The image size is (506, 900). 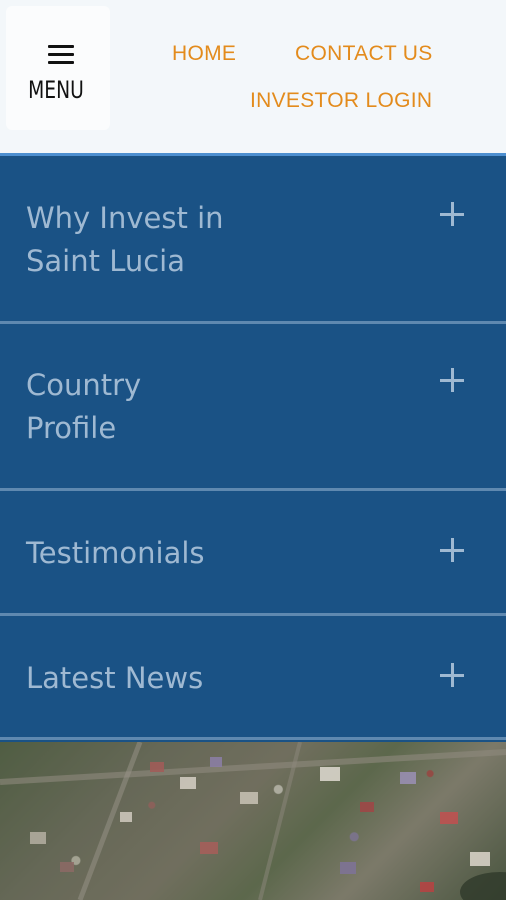 What do you see at coordinates (364, 54) in the screenshot?
I see `nav-contact-link: CONTACT US` at bounding box center [364, 54].